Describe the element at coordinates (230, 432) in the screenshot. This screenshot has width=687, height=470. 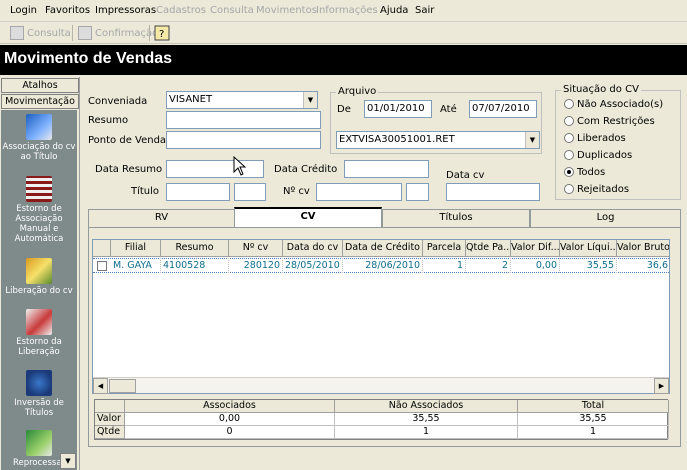
I see `summary-cell: 0` at that location.